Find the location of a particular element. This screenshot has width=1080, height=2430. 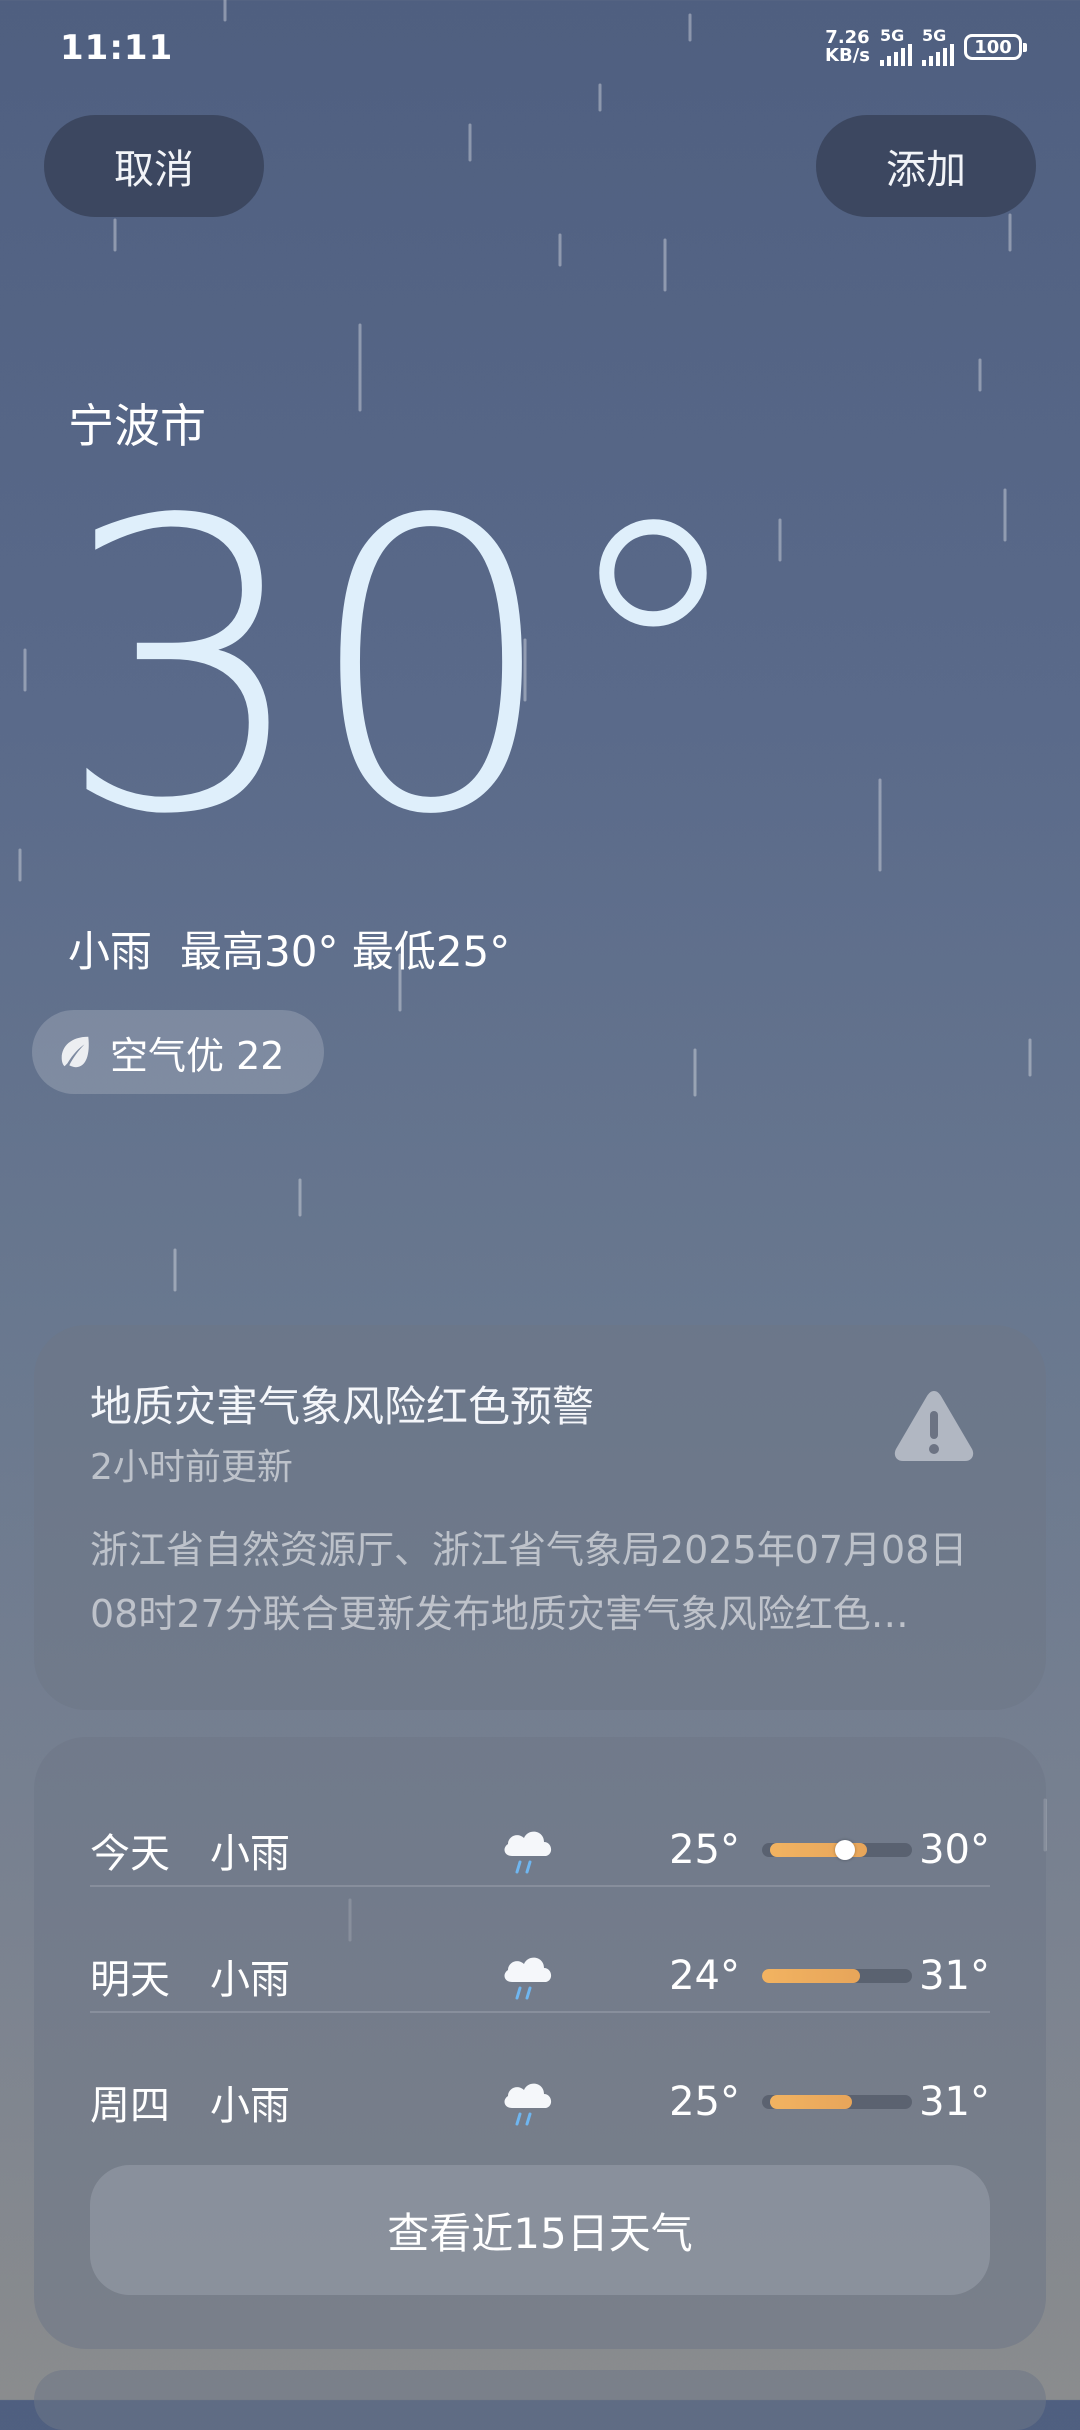

condition-text: 小雨 is located at coordinates (110, 951).